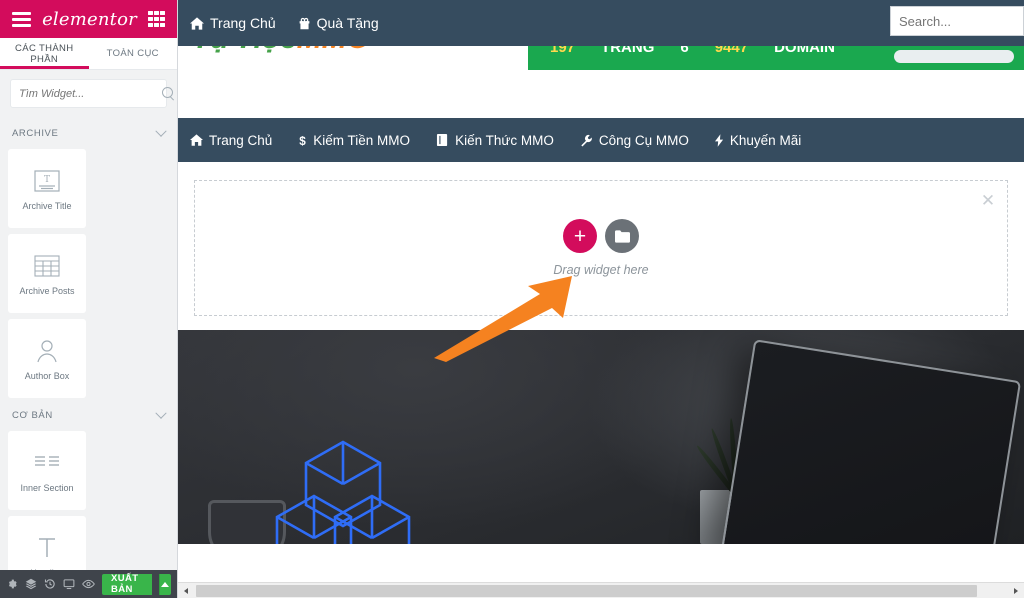 This screenshot has height=598, width=1024. I want to click on topbar-item-label: Quà Tặng, so click(347, 23).